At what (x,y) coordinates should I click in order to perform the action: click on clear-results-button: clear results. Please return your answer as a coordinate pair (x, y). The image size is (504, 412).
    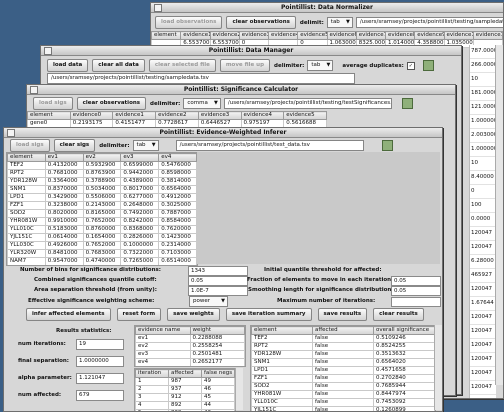
    Looking at the image, I should click on (398, 314).